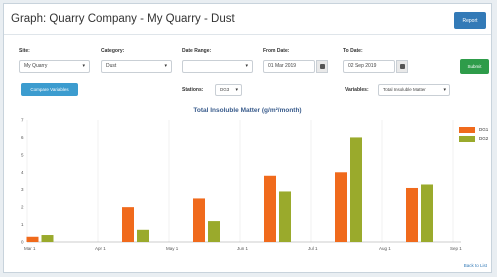  I want to click on x-tick-label: Jul 1, so click(313, 248).